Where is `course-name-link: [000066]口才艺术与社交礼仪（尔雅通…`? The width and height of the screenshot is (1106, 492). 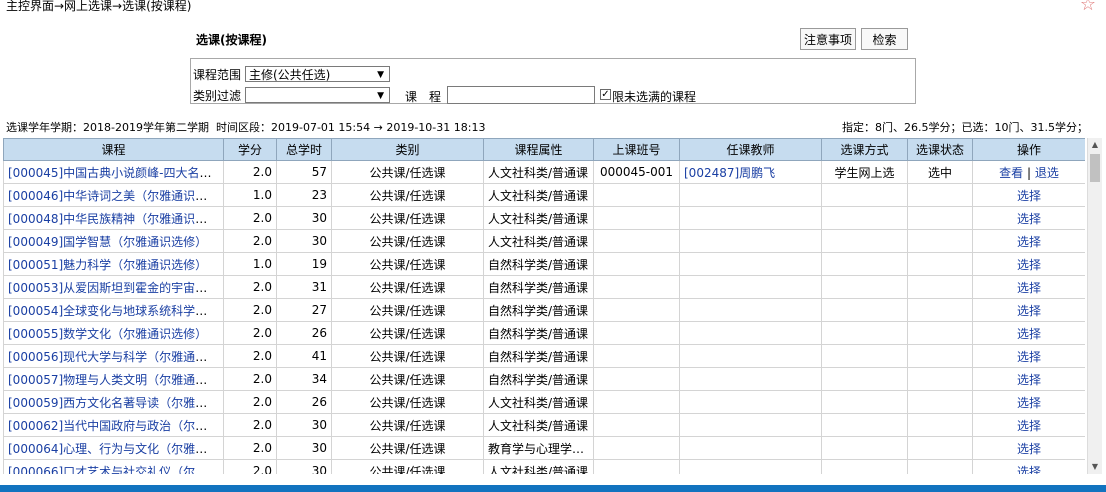
course-name-link: [000066]口才艺术与社交礼仪（尔雅通… is located at coordinates (113, 467).